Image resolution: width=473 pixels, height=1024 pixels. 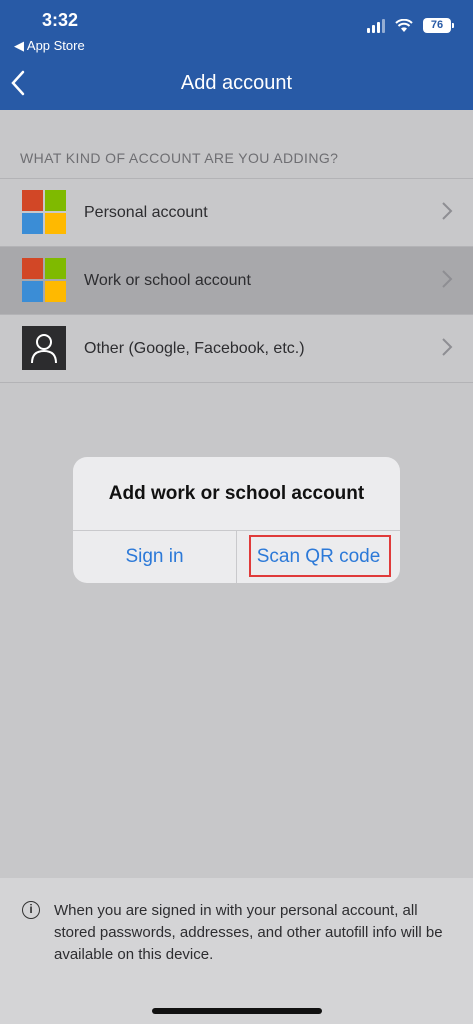 What do you see at coordinates (60, 20) in the screenshot?
I see `status-time: 3:32` at bounding box center [60, 20].